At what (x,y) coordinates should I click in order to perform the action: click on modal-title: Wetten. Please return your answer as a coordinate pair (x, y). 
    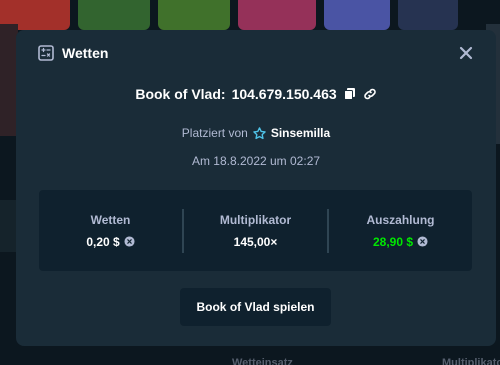
    Looking at the image, I should click on (85, 53).